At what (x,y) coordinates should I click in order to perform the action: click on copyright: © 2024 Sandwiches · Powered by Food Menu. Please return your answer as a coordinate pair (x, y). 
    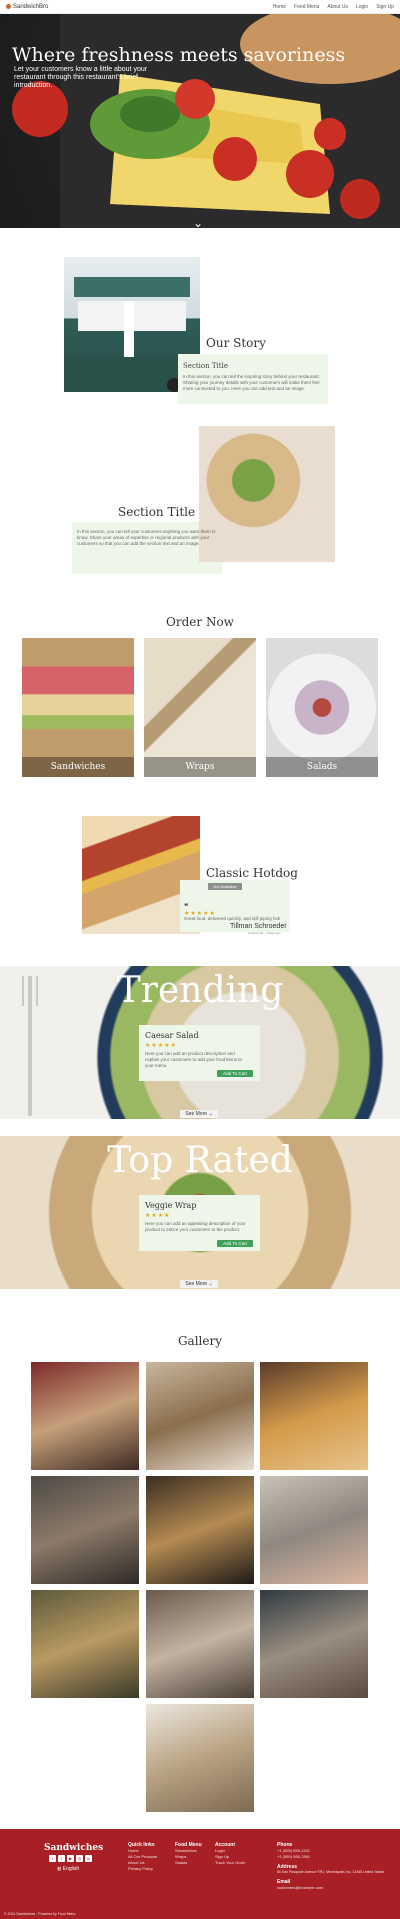
    Looking at the image, I should click on (40, 1914).